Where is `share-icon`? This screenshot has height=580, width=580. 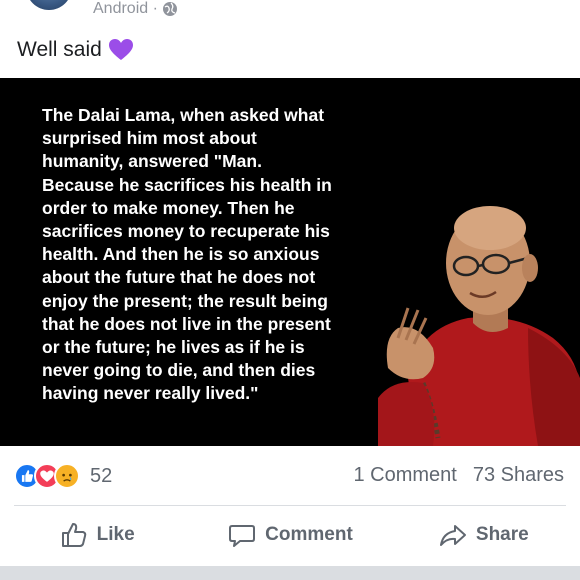
share-icon is located at coordinates (452, 535).